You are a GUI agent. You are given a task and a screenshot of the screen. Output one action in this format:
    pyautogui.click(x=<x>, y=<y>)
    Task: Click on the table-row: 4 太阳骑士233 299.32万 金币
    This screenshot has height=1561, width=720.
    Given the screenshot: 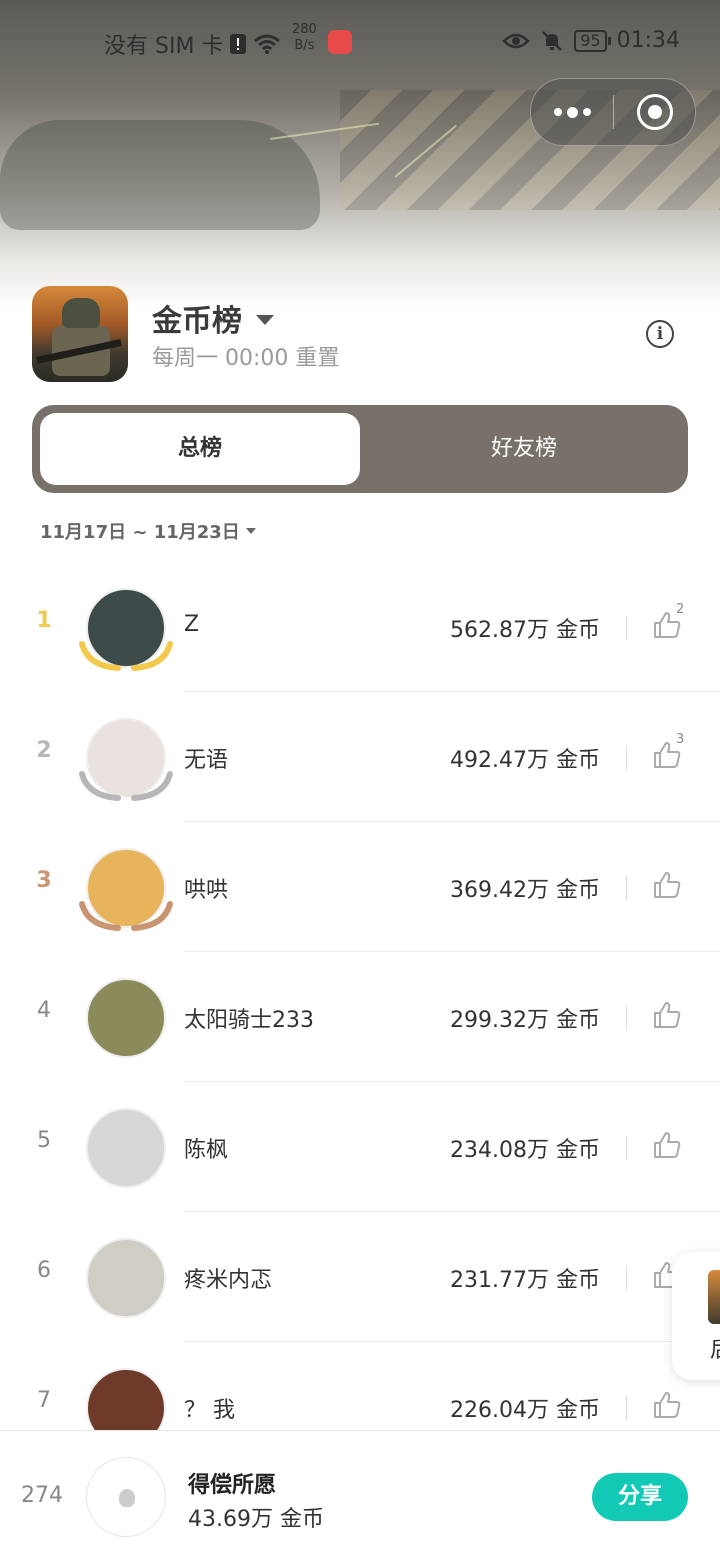 What is the action you would take?
    pyautogui.click(x=360, y=1017)
    